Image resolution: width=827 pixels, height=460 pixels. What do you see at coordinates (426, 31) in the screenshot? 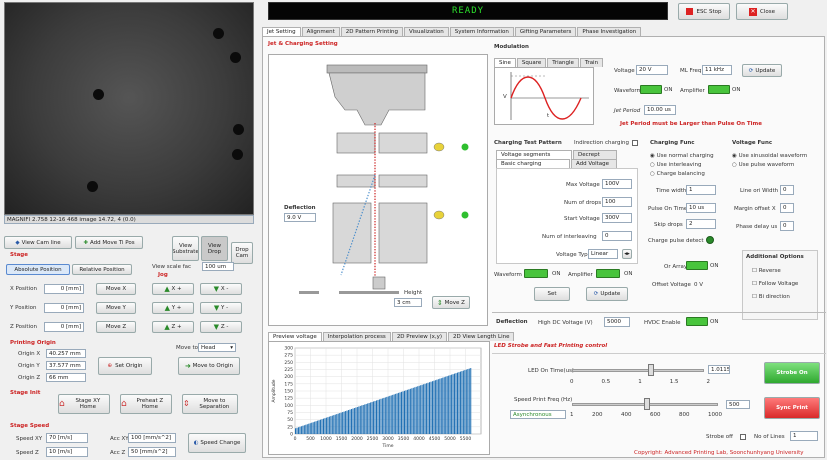
I see `tab-visualization: Visualization` at bounding box center [426, 31].